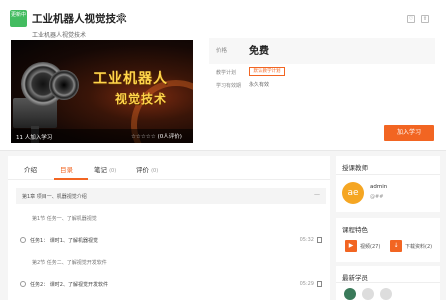  I want to click on task-duration: 05:32, so click(306, 240).